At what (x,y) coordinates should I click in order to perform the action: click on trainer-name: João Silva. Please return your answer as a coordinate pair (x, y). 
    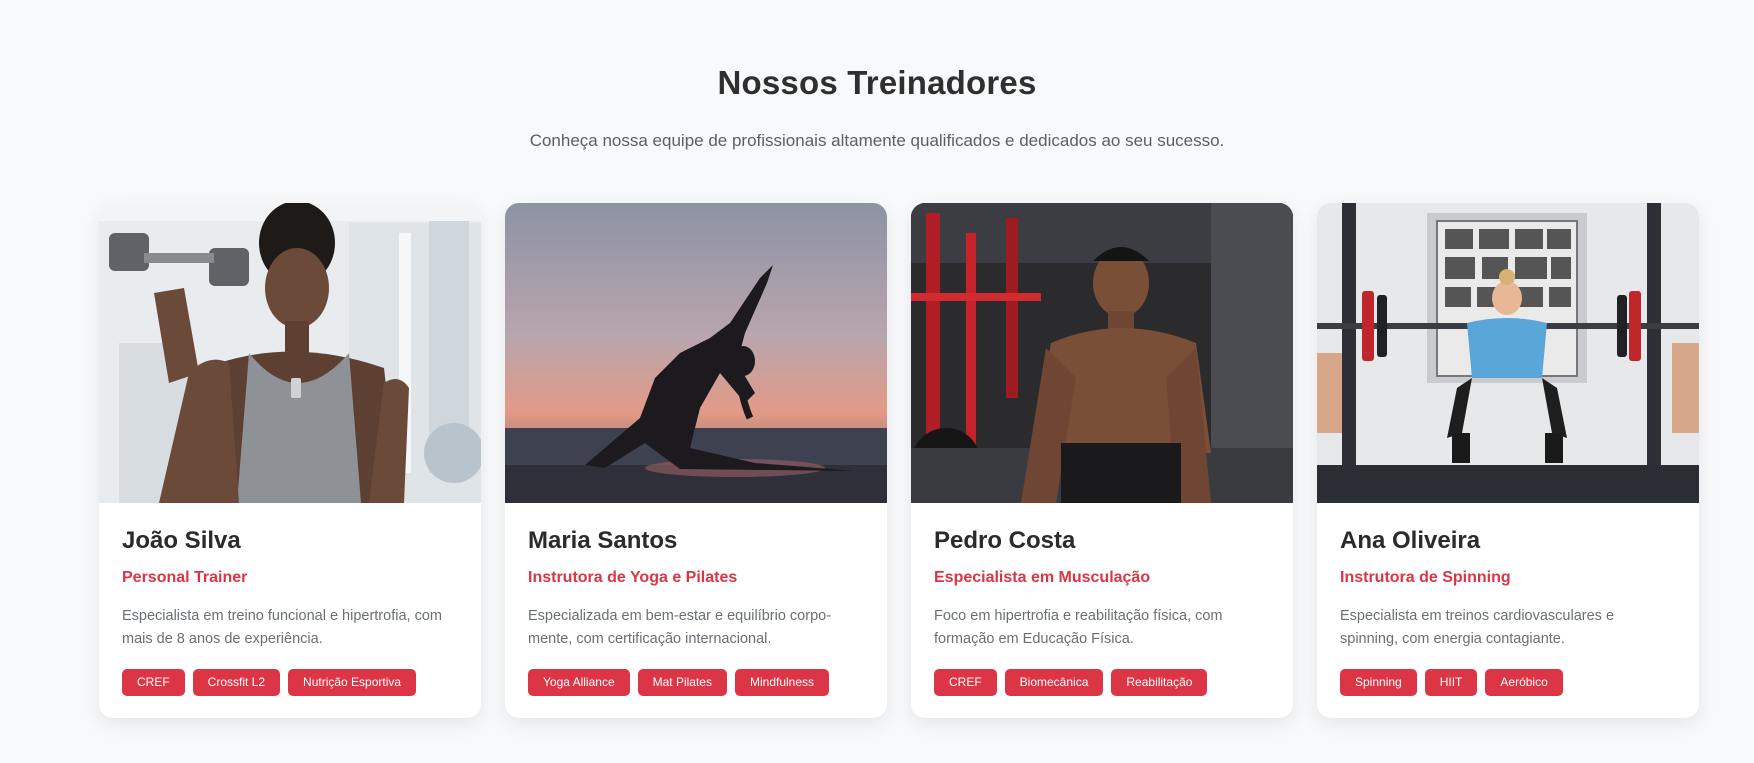
    Looking at the image, I should click on (181, 540).